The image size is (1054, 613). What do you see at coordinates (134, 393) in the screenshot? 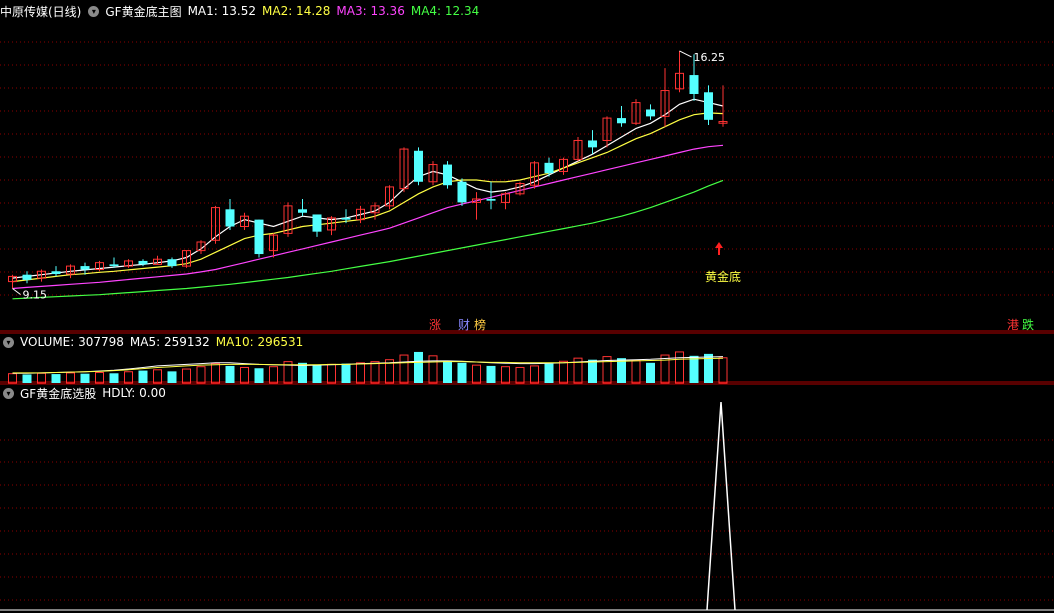
I see `signal-value: HDLY: 0.00` at bounding box center [134, 393].